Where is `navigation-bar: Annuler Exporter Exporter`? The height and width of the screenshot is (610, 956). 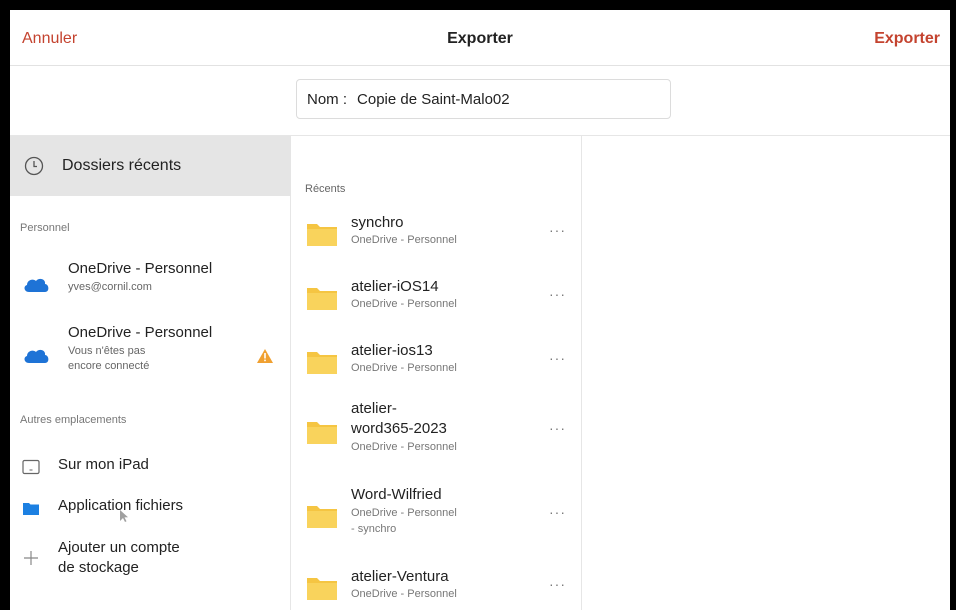
navigation-bar: Annuler Exporter Exporter is located at coordinates (480, 38).